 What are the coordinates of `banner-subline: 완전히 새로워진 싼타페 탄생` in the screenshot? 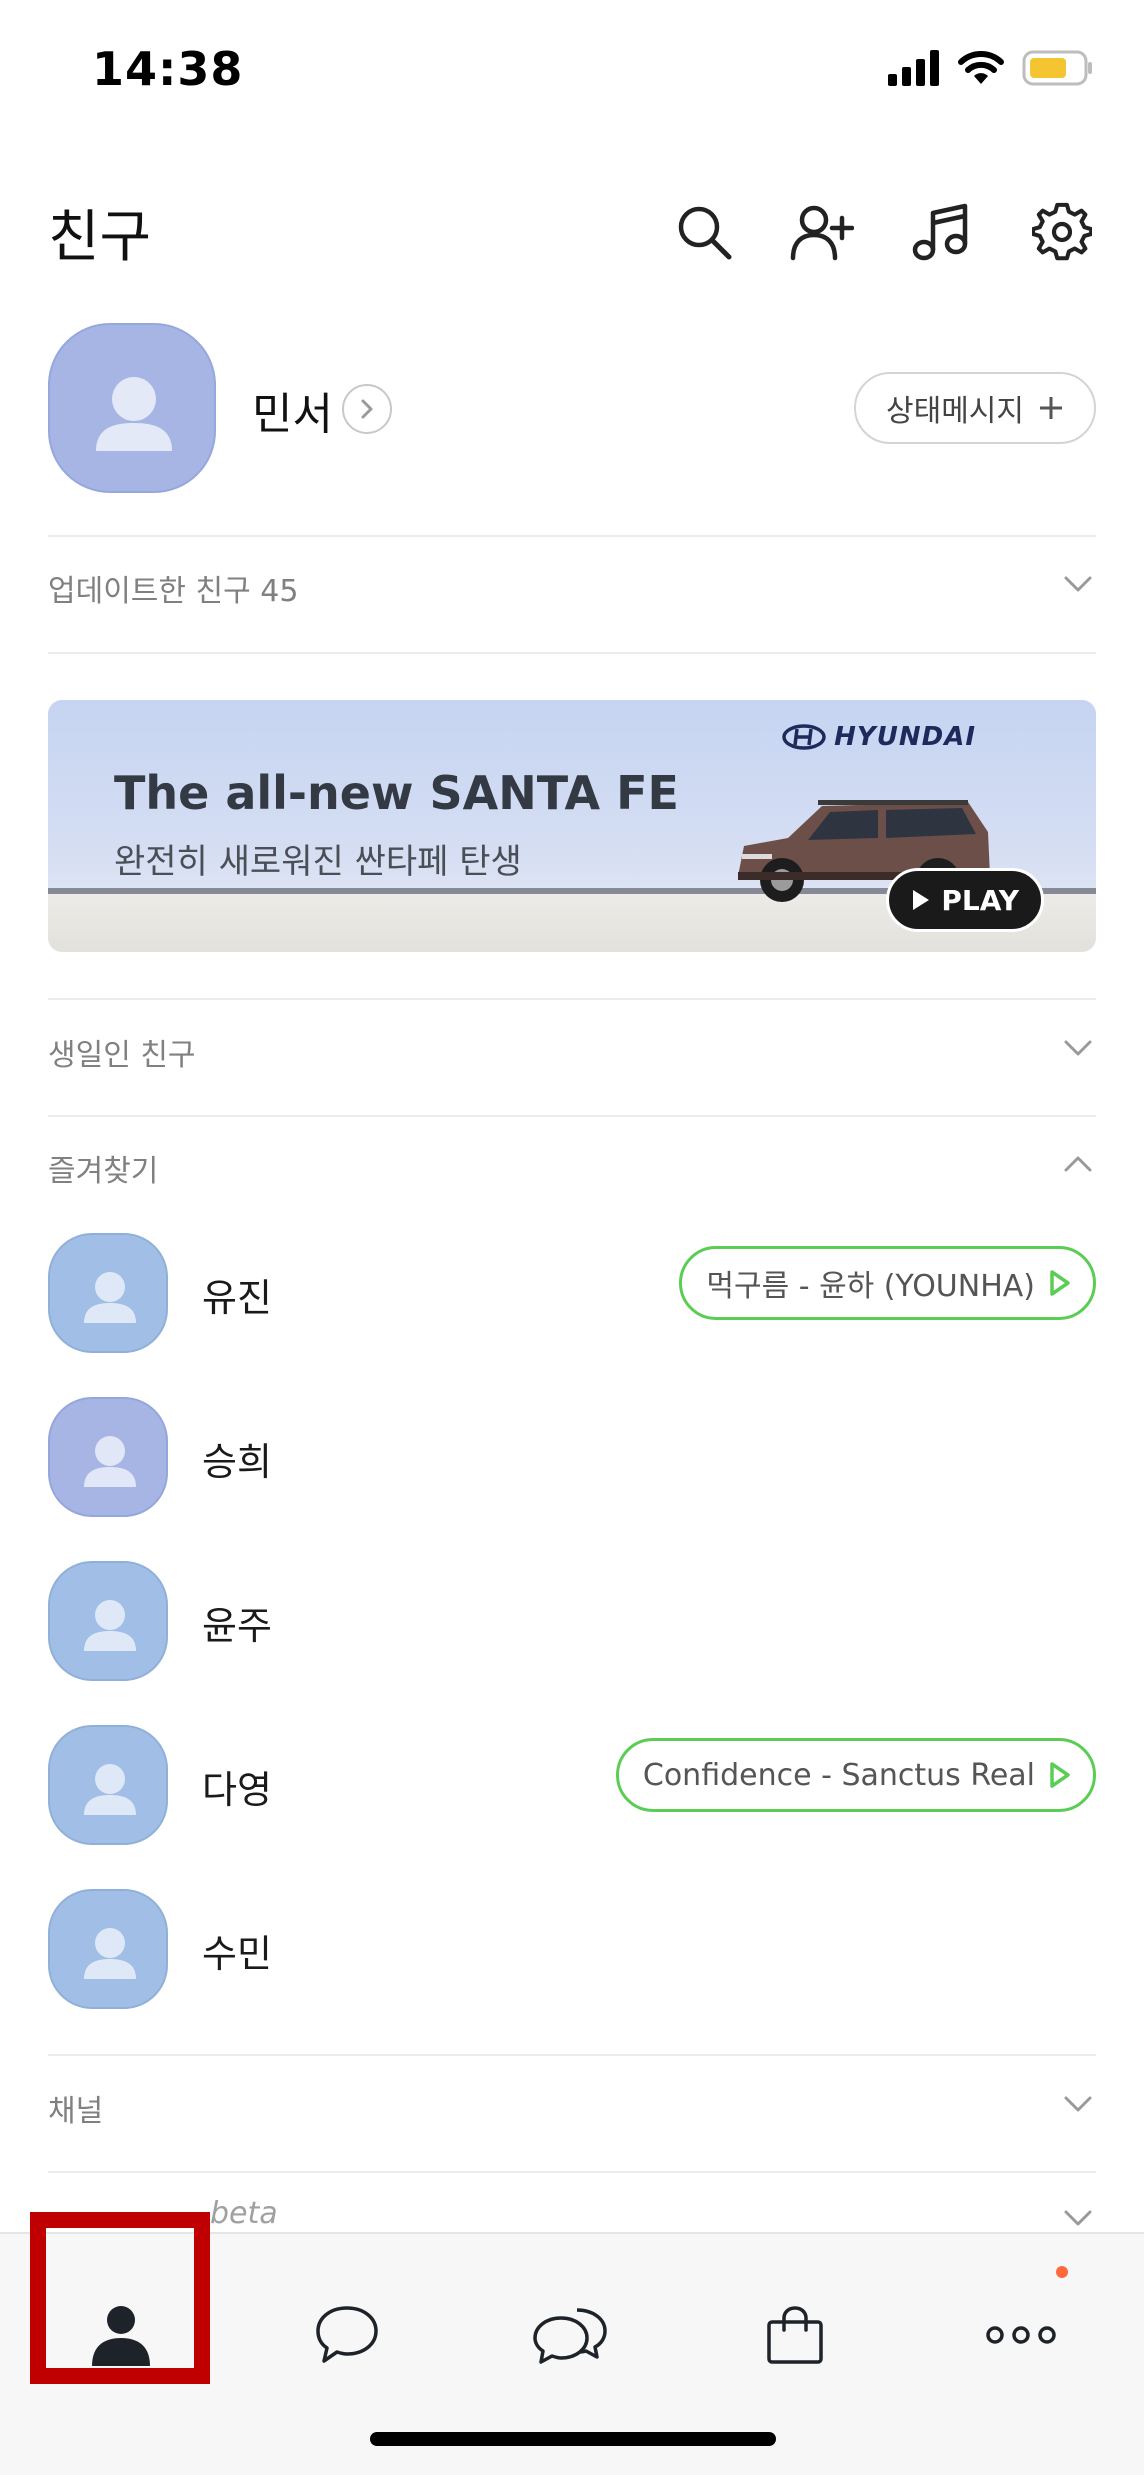 It's located at (318, 862).